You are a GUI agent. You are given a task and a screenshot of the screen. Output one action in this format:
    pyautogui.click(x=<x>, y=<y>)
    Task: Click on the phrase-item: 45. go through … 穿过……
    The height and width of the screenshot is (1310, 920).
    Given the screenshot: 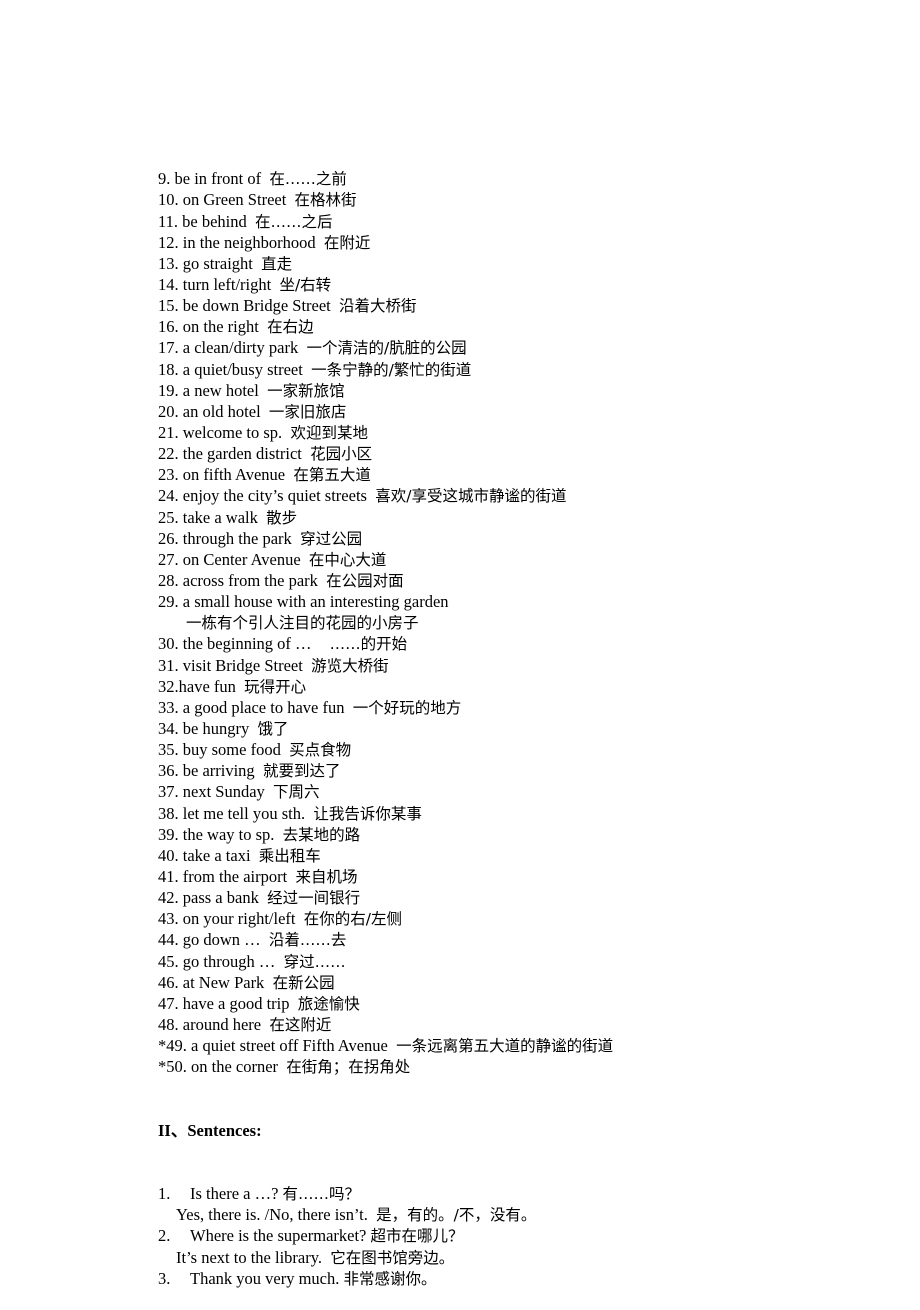 What is the action you would take?
    pyautogui.click(x=385, y=961)
    